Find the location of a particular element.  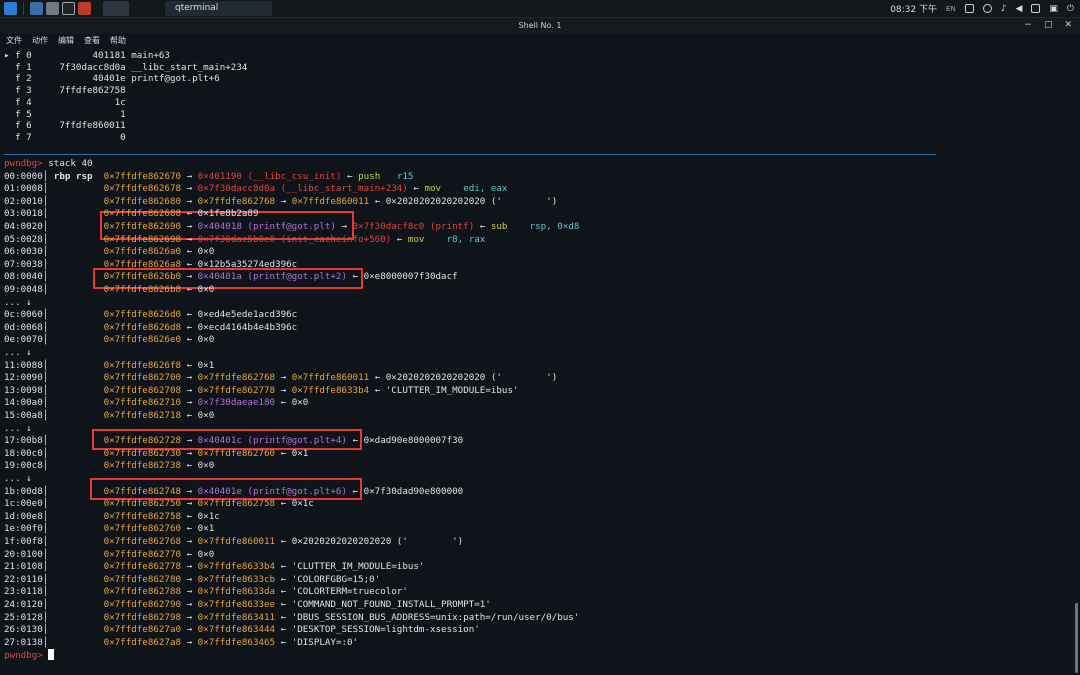

file-manager-icon is located at coordinates (52, 8).